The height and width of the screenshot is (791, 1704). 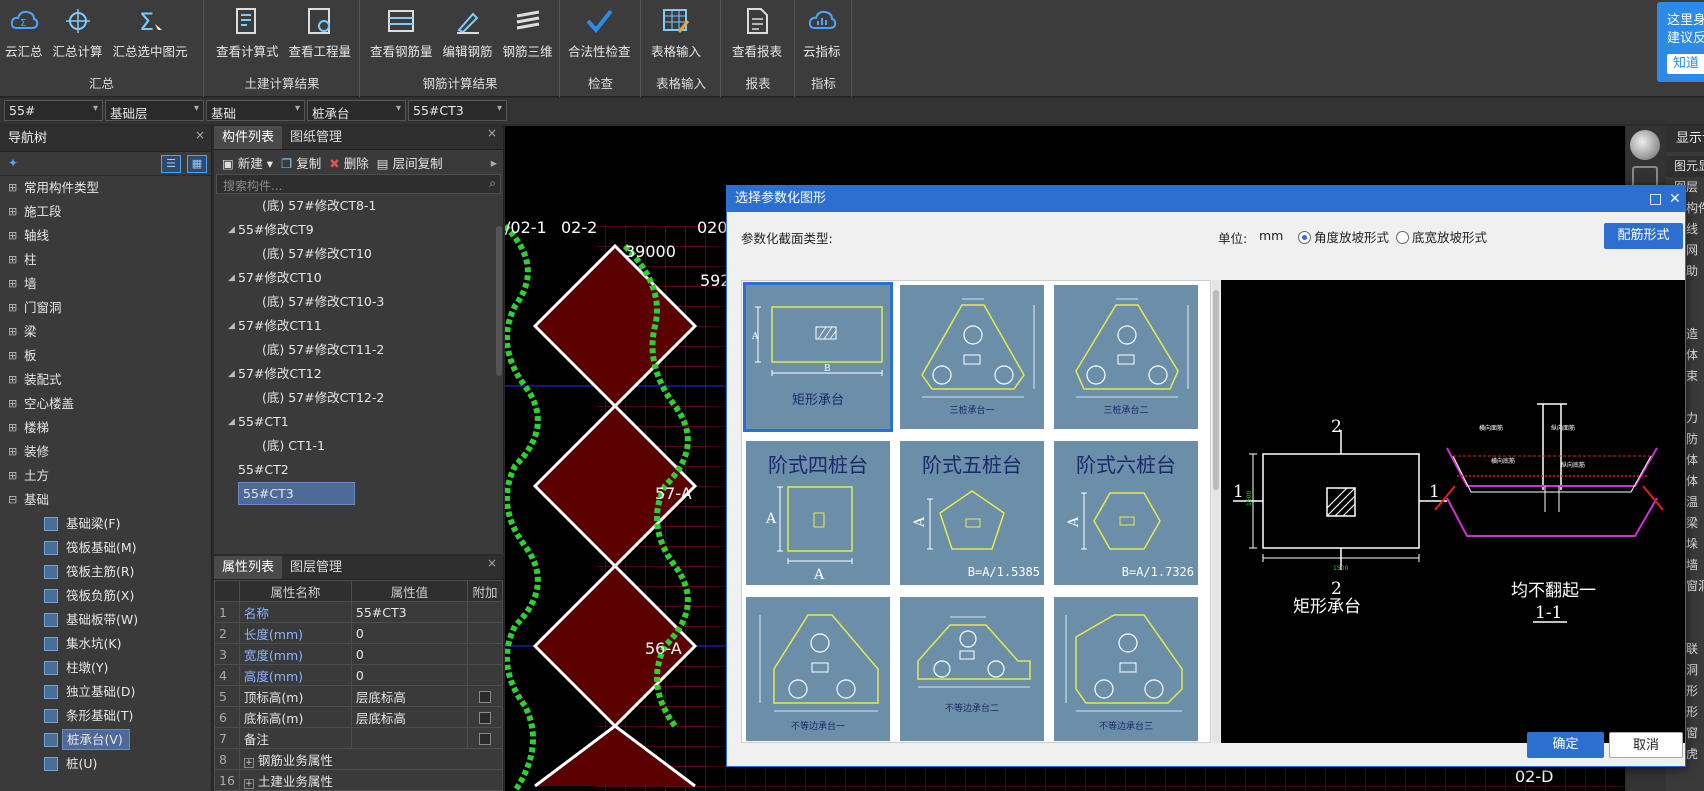 I want to click on ok-button: 确定, so click(x=1565, y=745).